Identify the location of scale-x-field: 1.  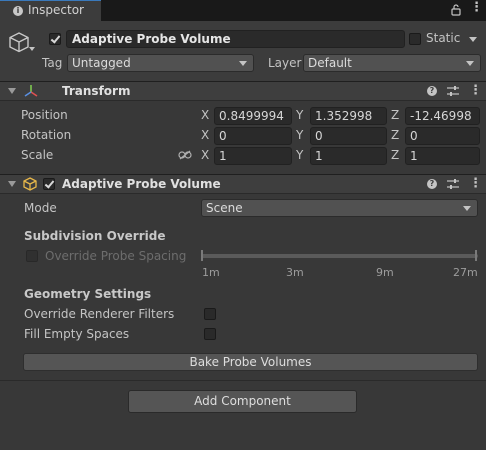
(253, 156).